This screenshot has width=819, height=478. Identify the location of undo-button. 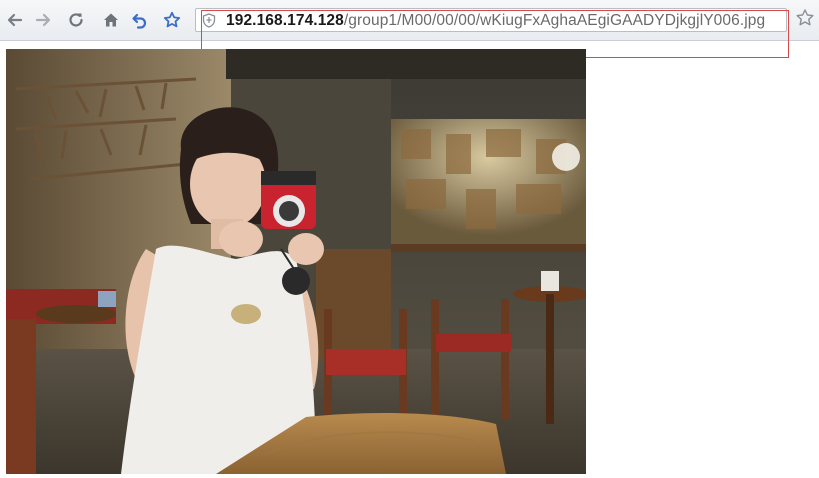
(140, 20).